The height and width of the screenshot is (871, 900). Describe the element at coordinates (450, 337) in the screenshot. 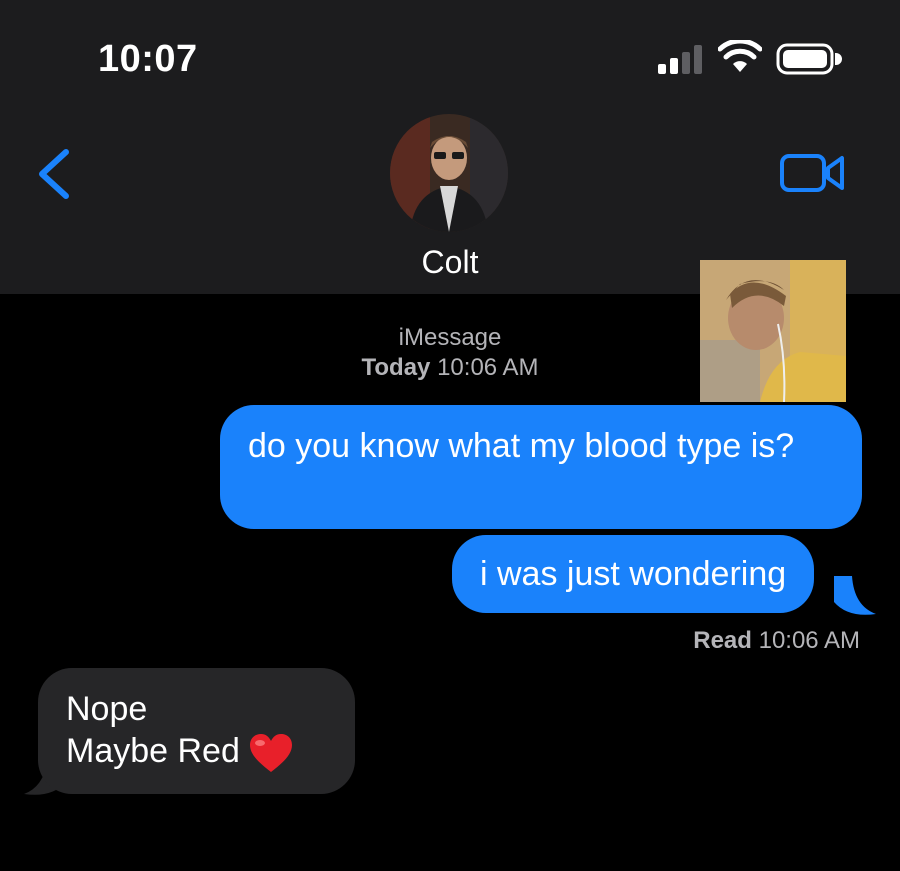

I see `service-label: iMessage` at that location.